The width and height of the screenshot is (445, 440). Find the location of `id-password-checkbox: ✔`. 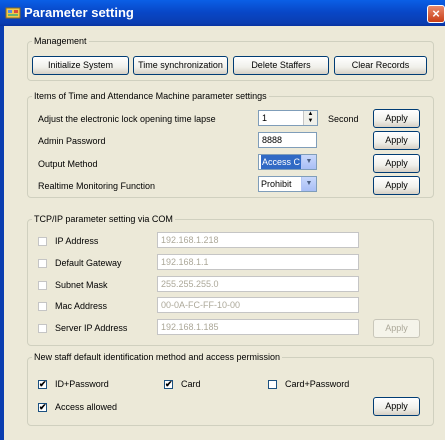

id-password-checkbox: ✔ is located at coordinates (42, 384).